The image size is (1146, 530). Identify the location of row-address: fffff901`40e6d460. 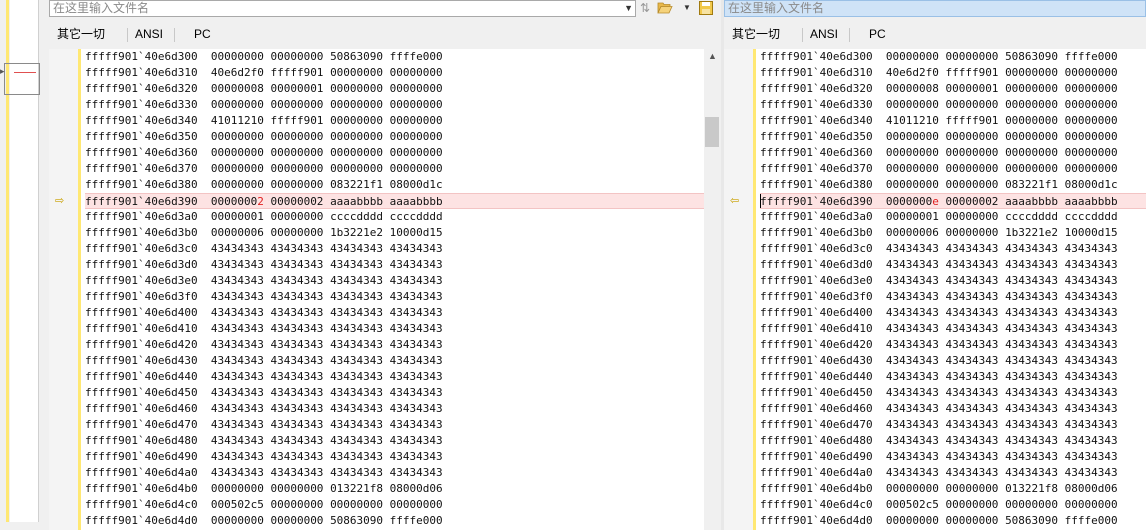
(816, 408).